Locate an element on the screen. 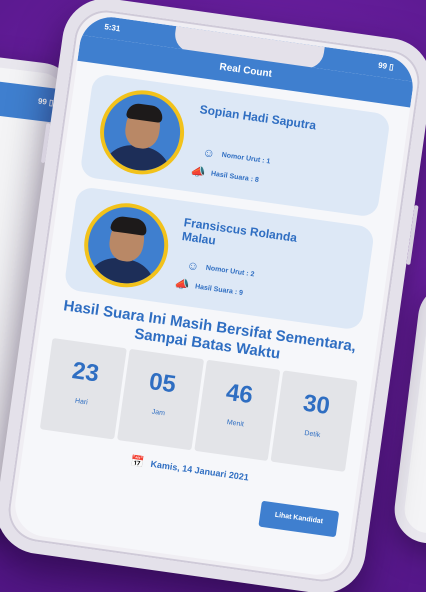 The height and width of the screenshot is (592, 426). countdown-minutes: 46 Menit is located at coordinates (237, 410).